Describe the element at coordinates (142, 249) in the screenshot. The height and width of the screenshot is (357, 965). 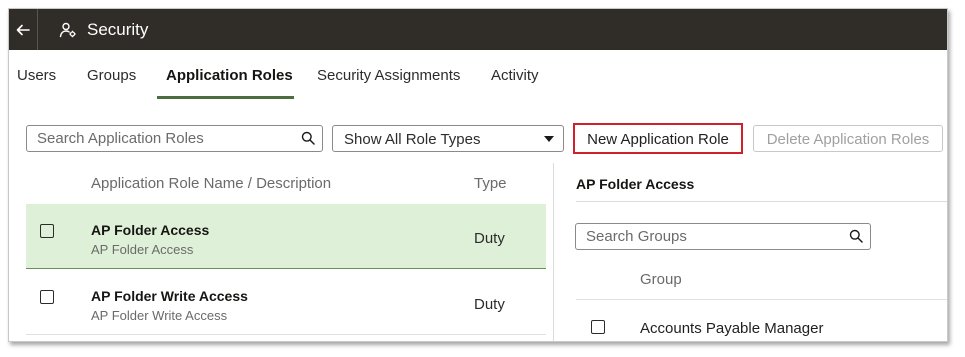
I see `role-description: AP Folder Access` at that location.